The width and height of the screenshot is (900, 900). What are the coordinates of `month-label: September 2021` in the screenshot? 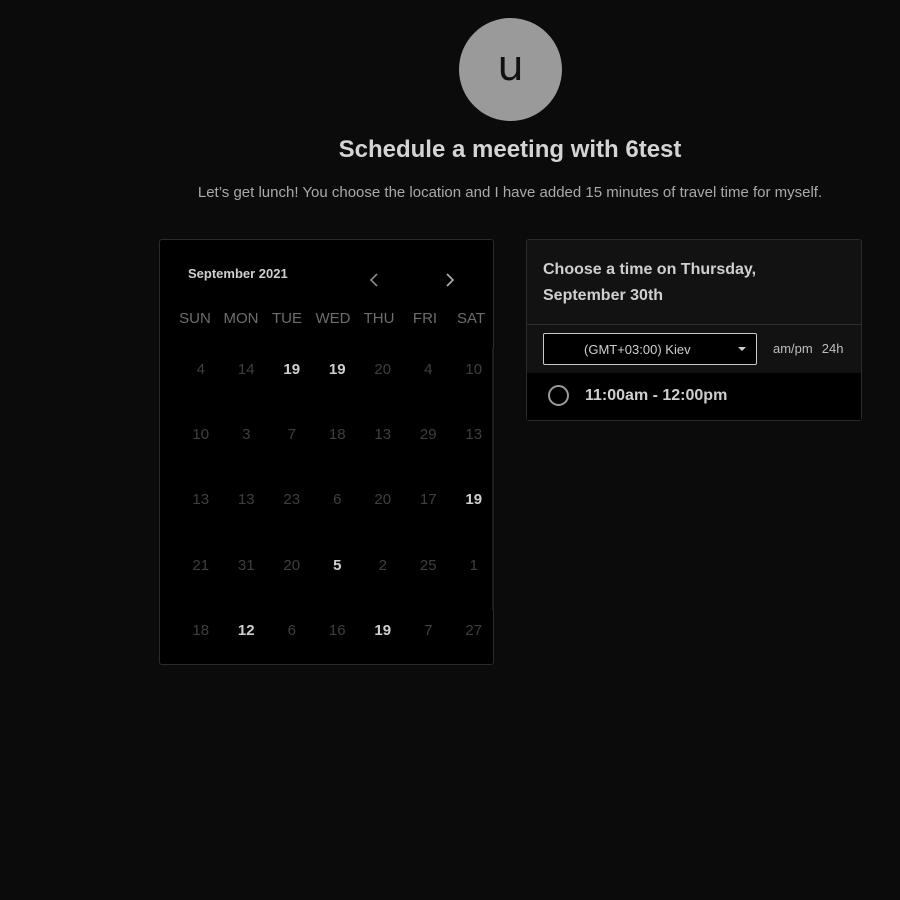 It's located at (238, 273).